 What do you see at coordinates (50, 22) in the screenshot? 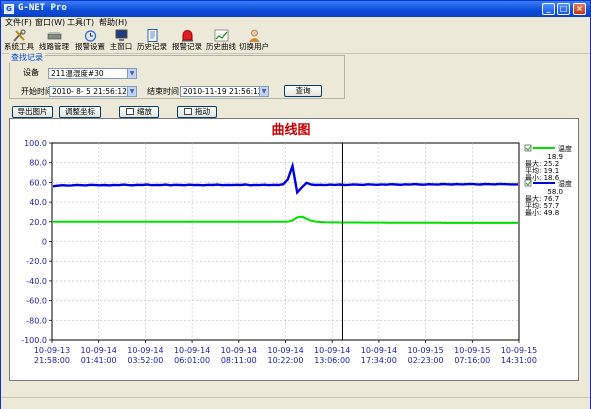
I see `menu-window: 窗口(W)` at bounding box center [50, 22].